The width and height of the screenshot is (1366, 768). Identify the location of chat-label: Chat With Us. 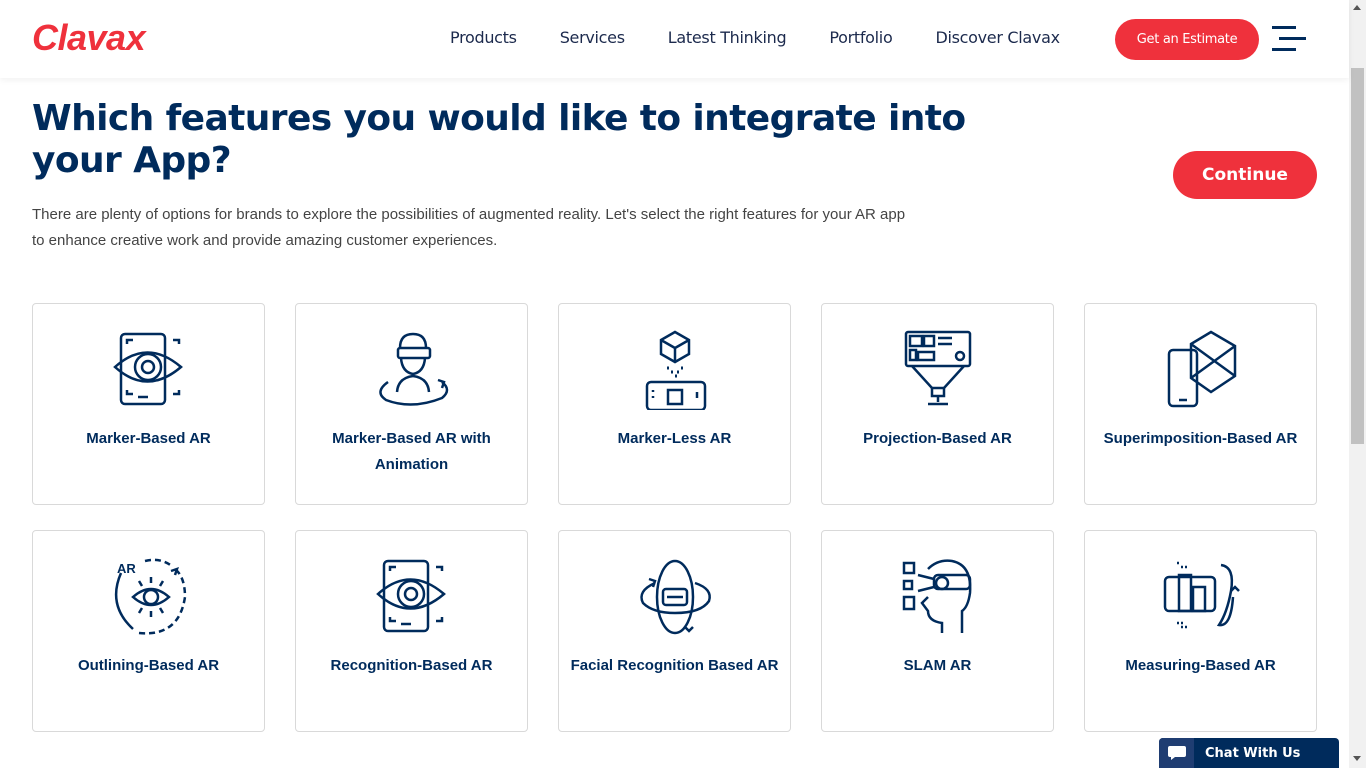
(1253, 753).